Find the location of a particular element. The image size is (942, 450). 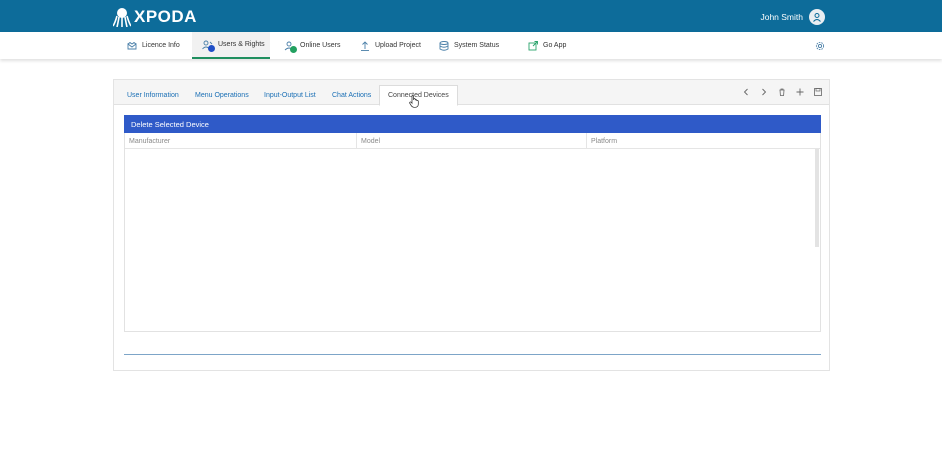

badge is located at coordinates (211, 48).